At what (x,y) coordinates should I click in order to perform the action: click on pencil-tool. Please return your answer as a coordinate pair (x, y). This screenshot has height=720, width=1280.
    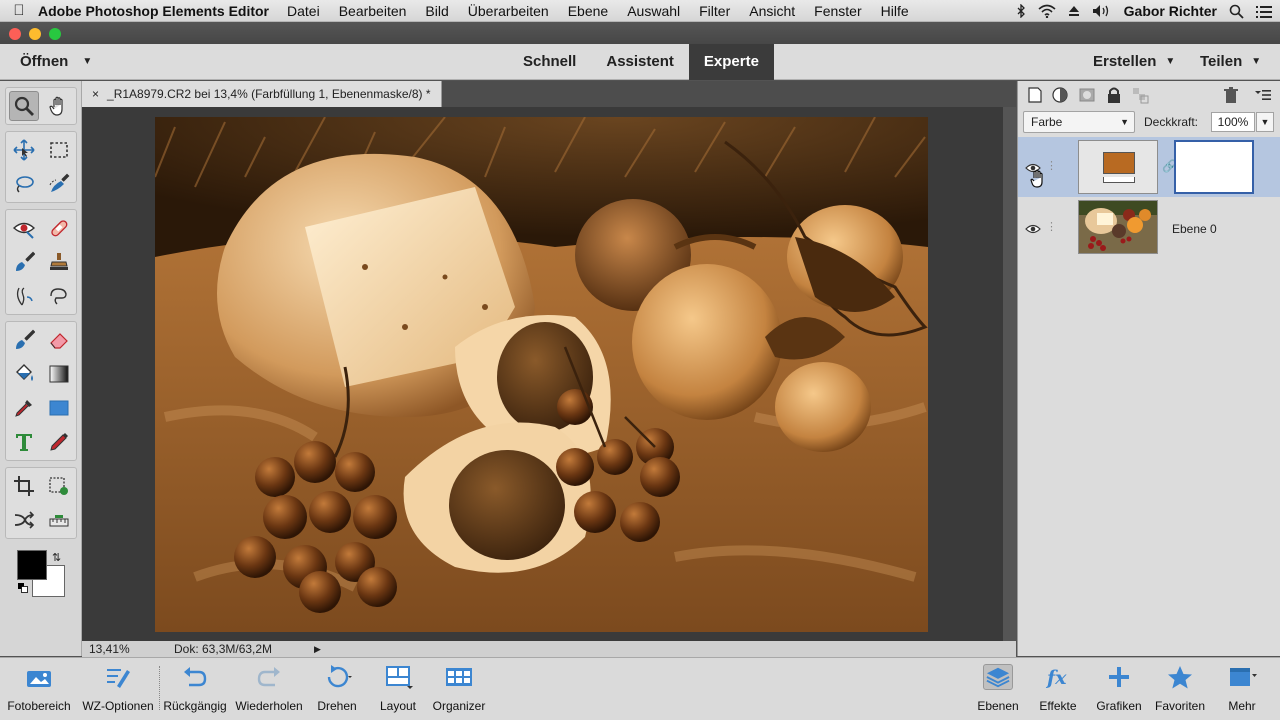
    Looking at the image, I should click on (59, 442).